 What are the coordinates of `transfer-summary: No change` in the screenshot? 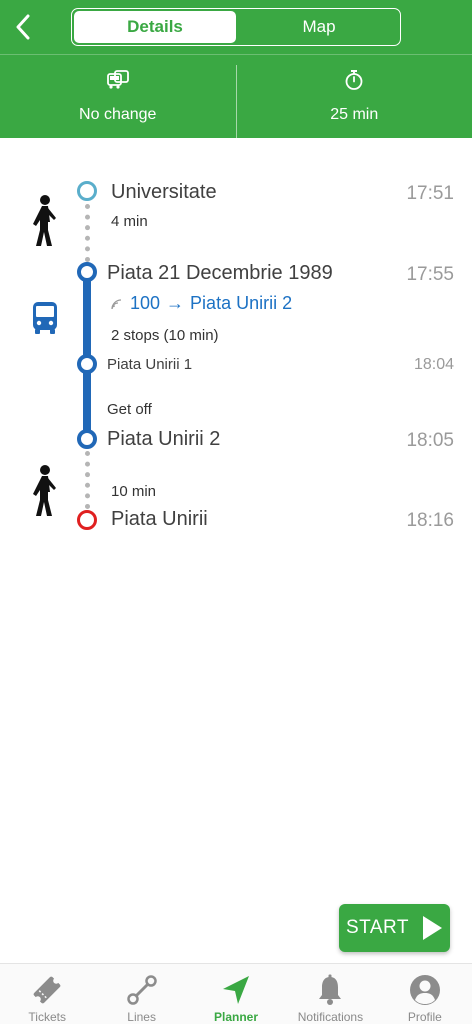 It's located at (118, 96).